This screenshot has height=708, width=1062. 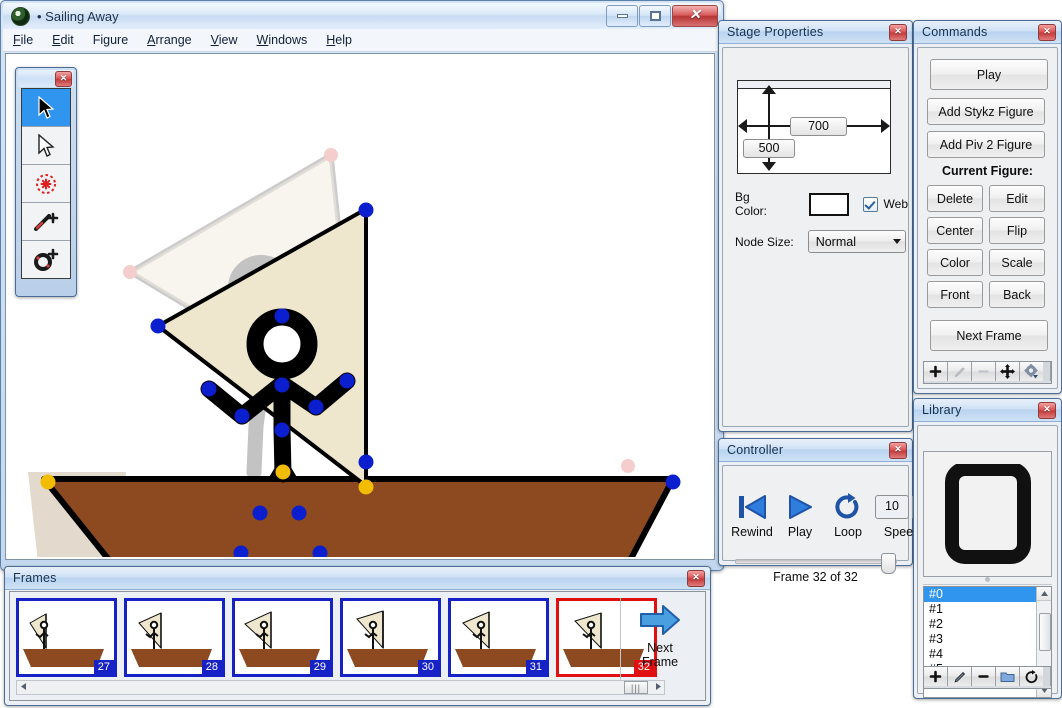 What do you see at coordinates (989, 74) in the screenshot?
I see `play-button: Play` at bounding box center [989, 74].